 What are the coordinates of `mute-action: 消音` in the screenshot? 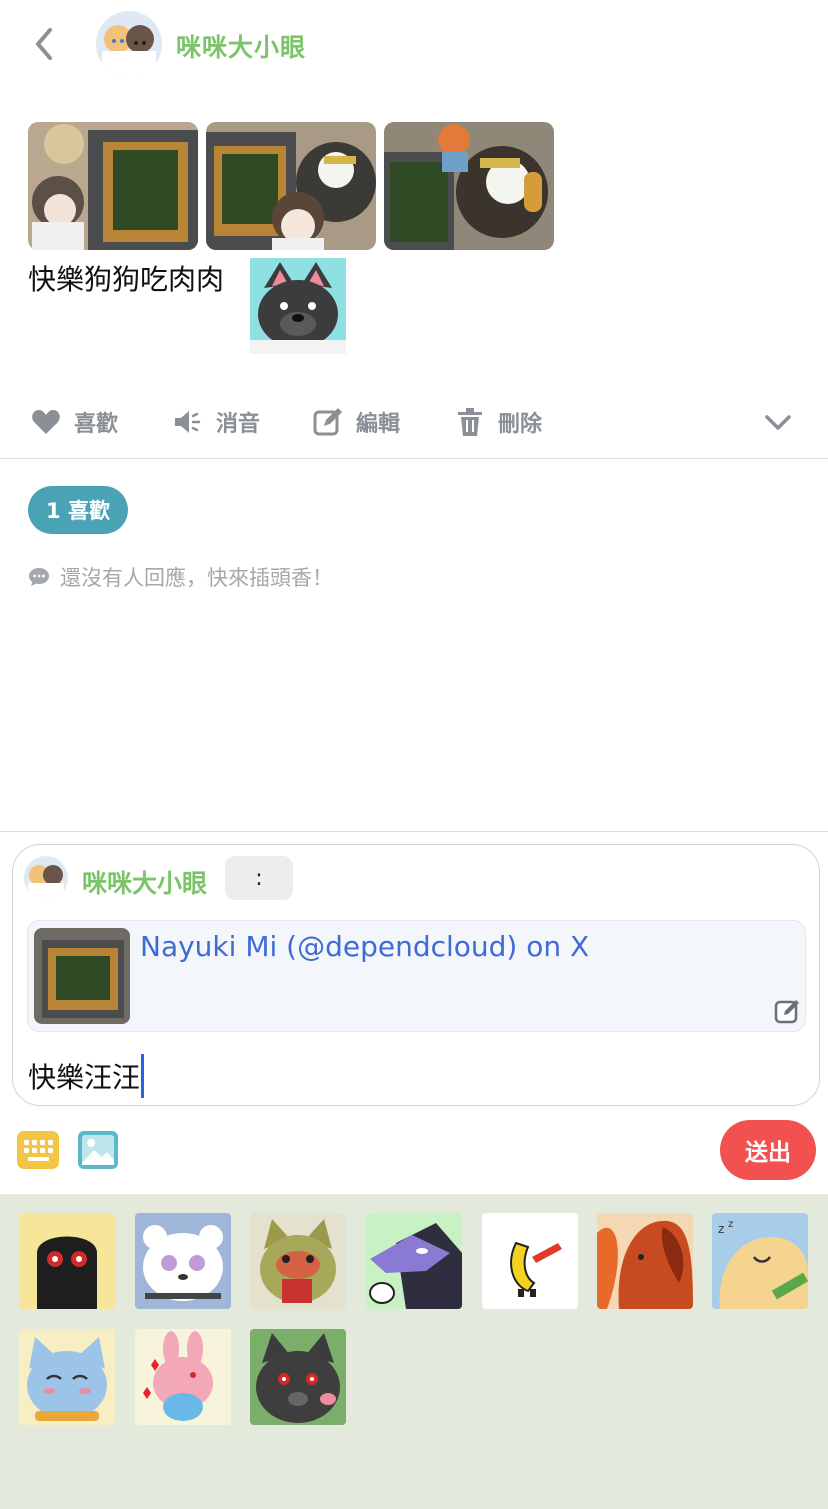 It's located at (216, 422).